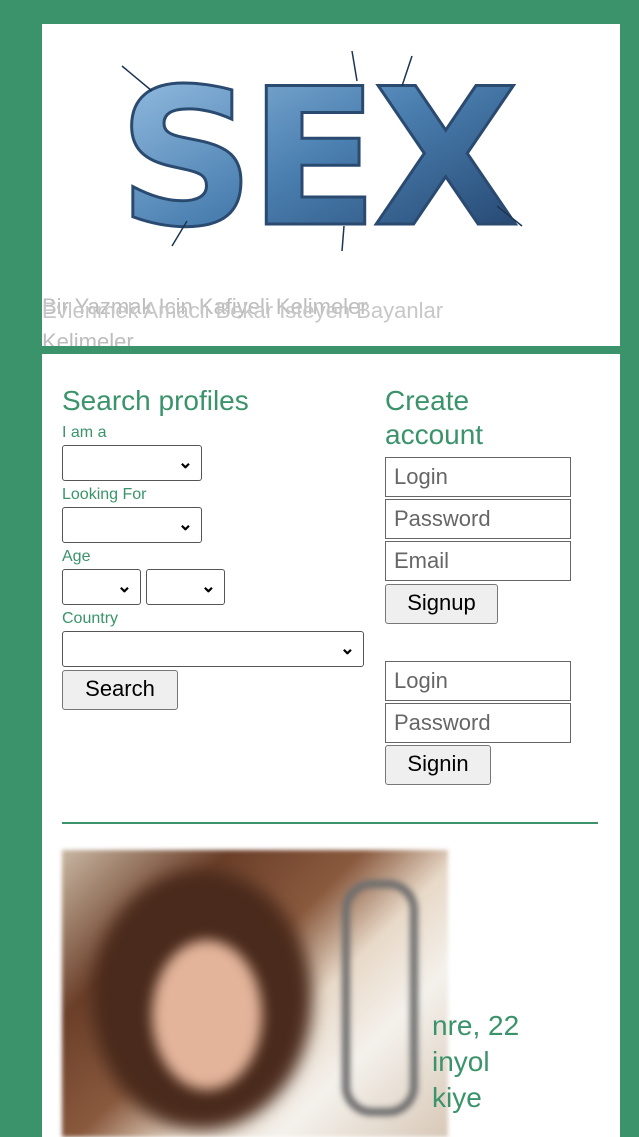 The width and height of the screenshot is (639, 1137). What do you see at coordinates (457, 1097) in the screenshot?
I see `profile-country: kiye` at bounding box center [457, 1097].